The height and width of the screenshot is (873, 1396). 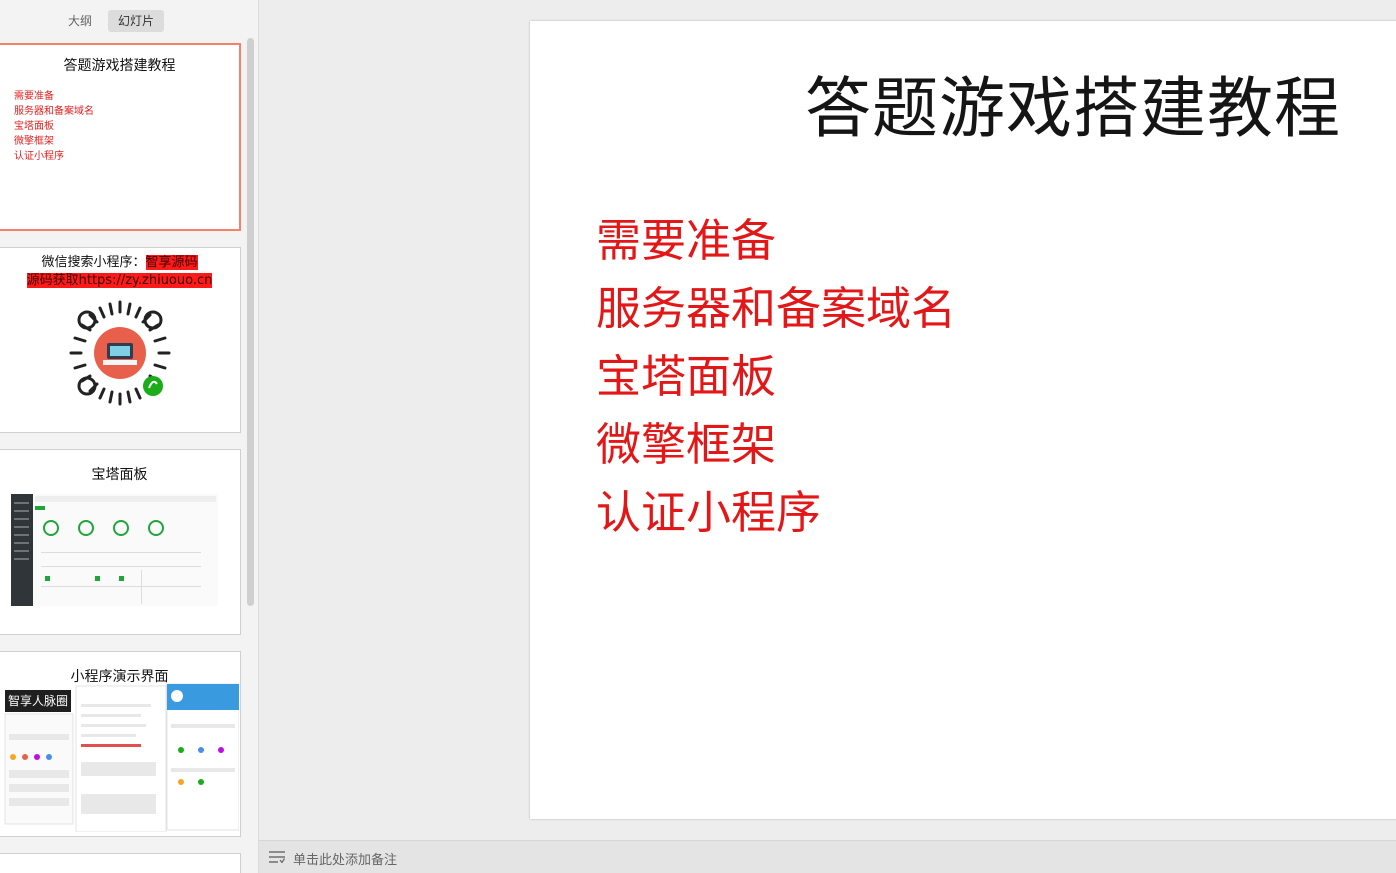 What do you see at coordinates (1073, 103) in the screenshot?
I see `slide-title: 答题游戏搭建教程` at bounding box center [1073, 103].